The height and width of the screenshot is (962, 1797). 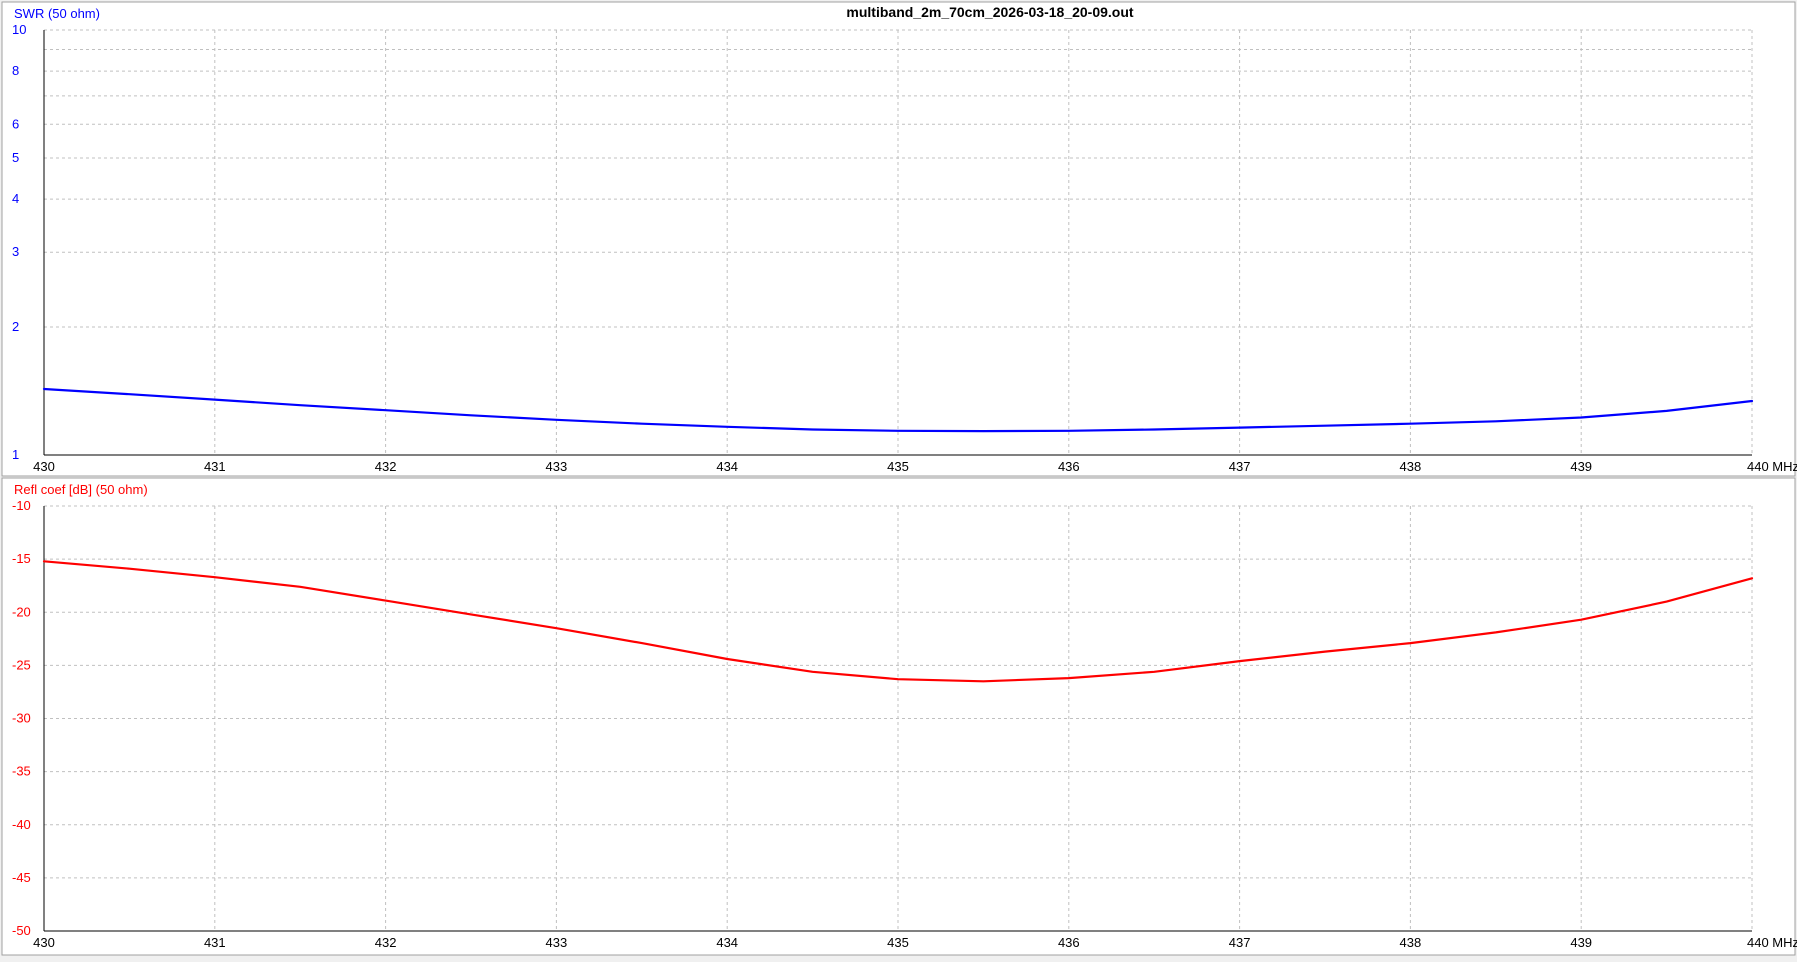 I want to click on swr-y-tick-label: 2, so click(x=15, y=326).